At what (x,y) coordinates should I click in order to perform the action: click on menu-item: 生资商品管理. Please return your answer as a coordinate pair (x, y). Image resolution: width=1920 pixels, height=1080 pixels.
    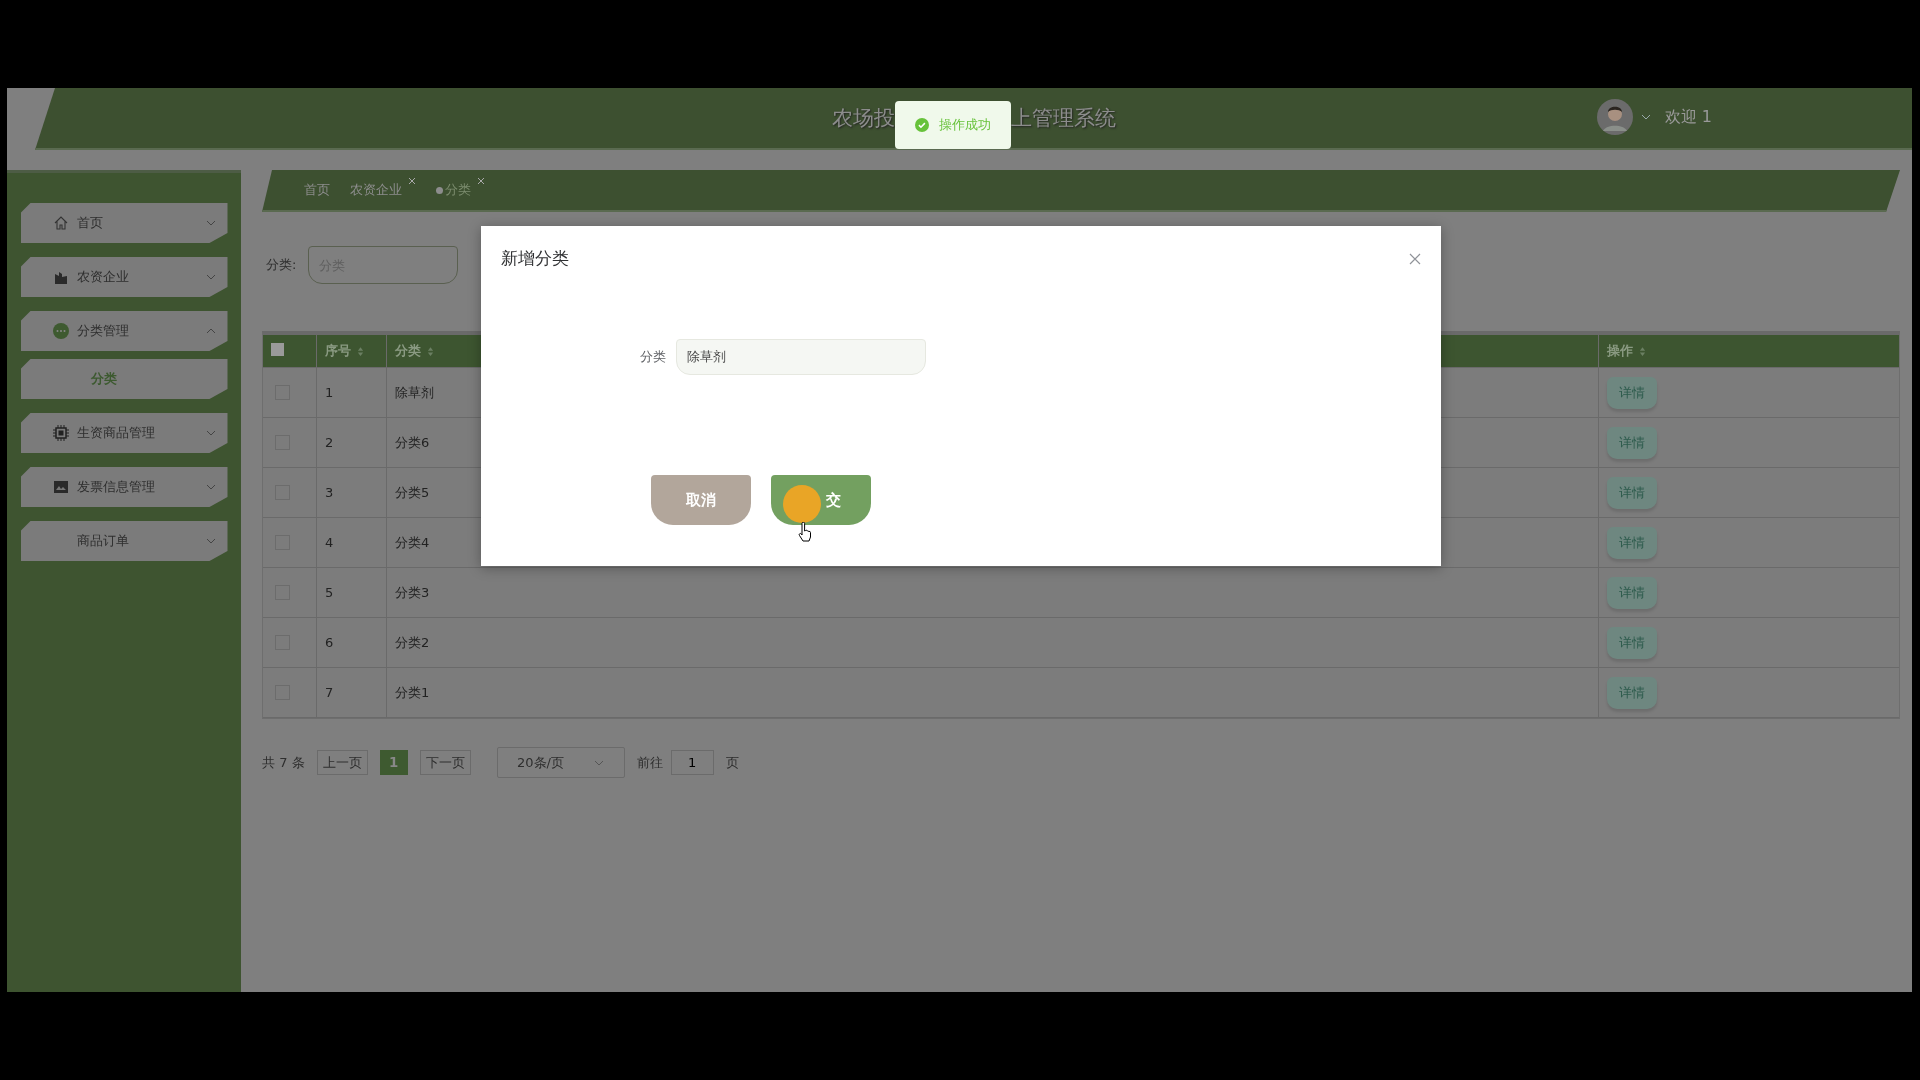
    Looking at the image, I should click on (124, 433).